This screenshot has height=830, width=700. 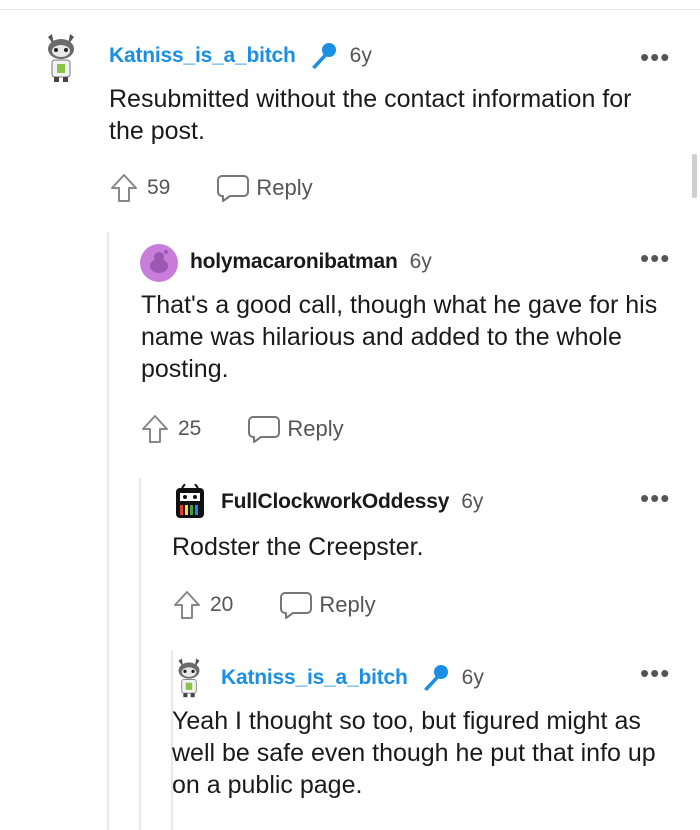 I want to click on comment-author: holymacaronibatman, so click(x=294, y=262).